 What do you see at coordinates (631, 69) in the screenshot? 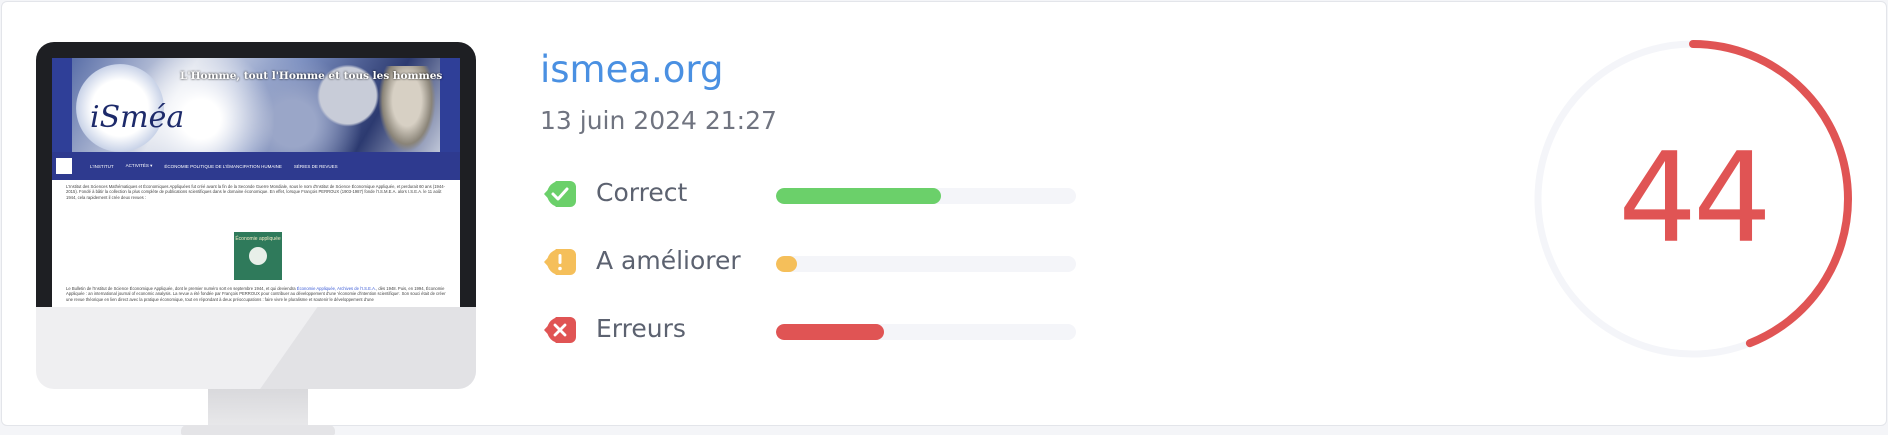
I see `site-domain-link: ismea.org` at bounding box center [631, 69].